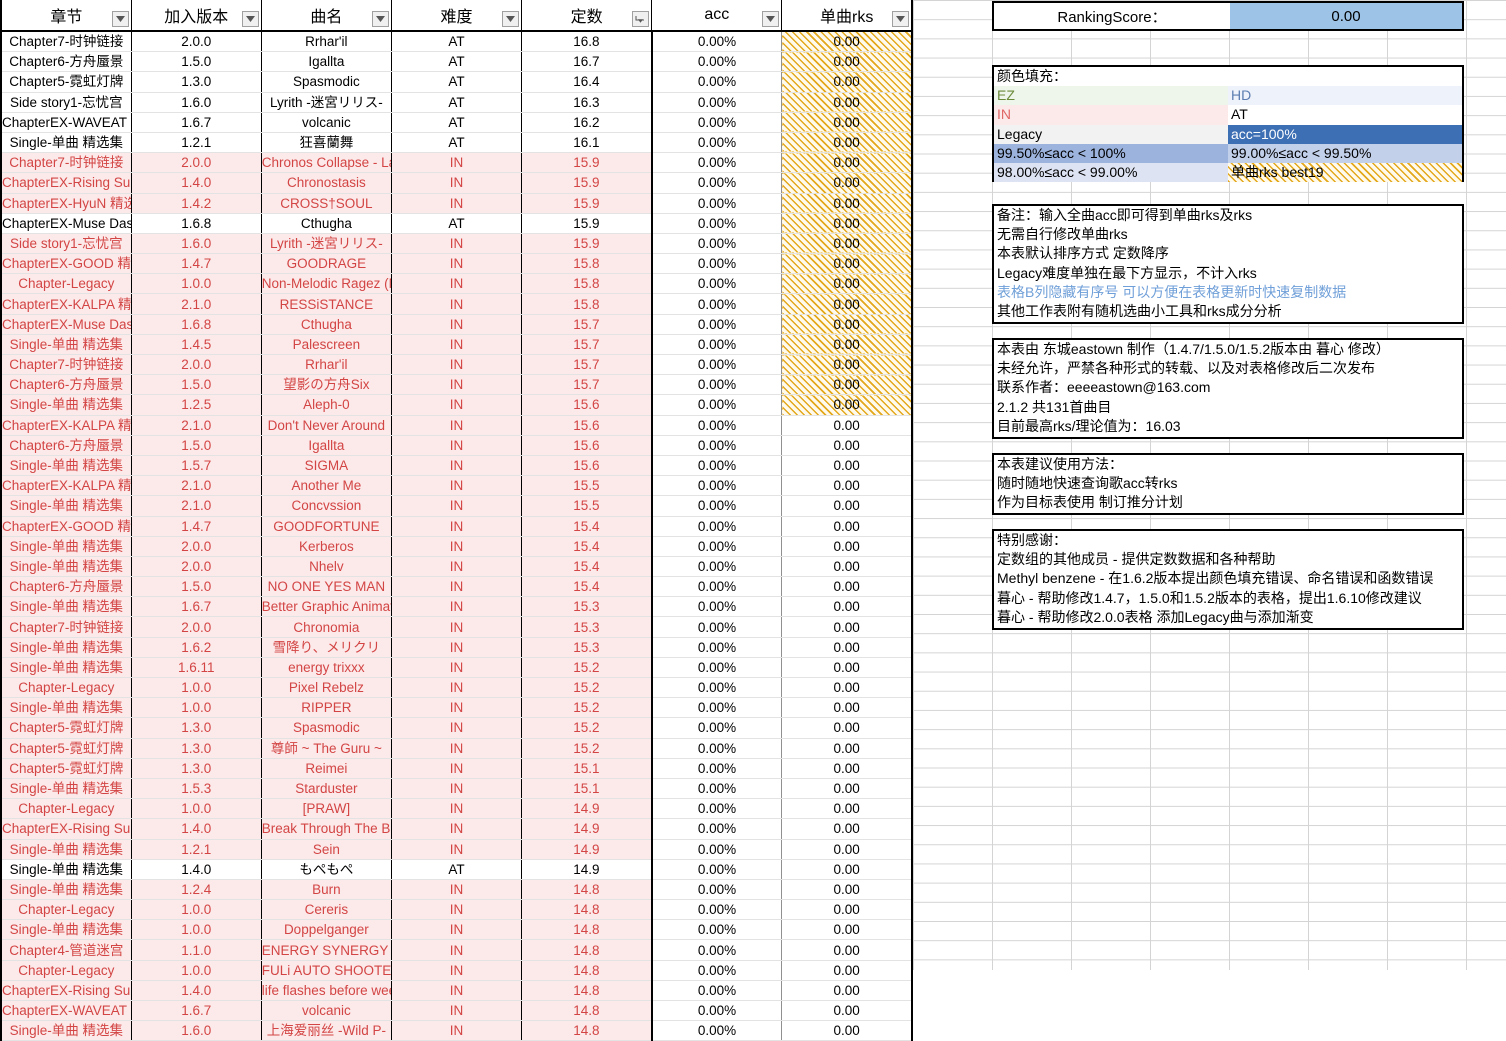 The width and height of the screenshot is (1506, 1041). Describe the element at coordinates (120, 19) in the screenshot. I see `filter-dropdown-chapter-icon` at that location.